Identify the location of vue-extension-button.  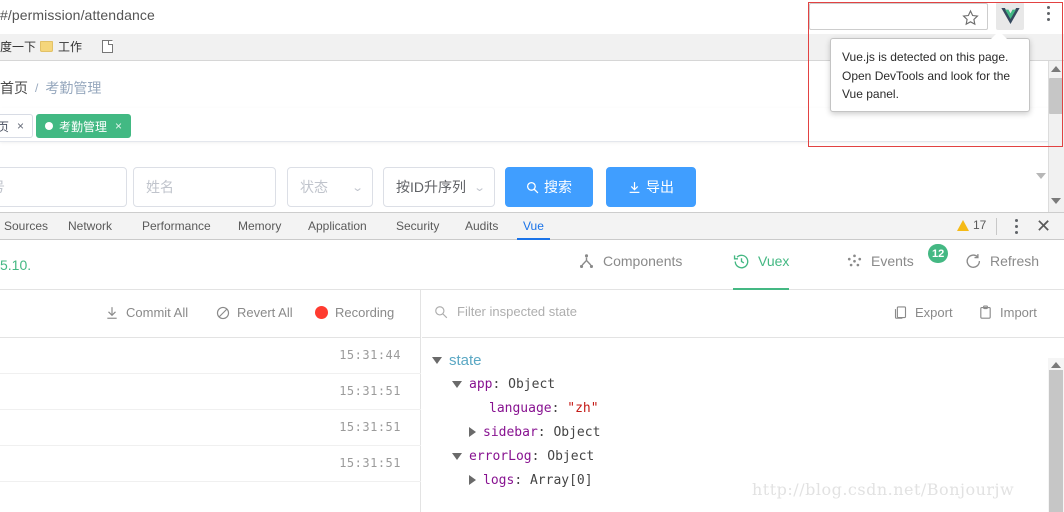
(1010, 16).